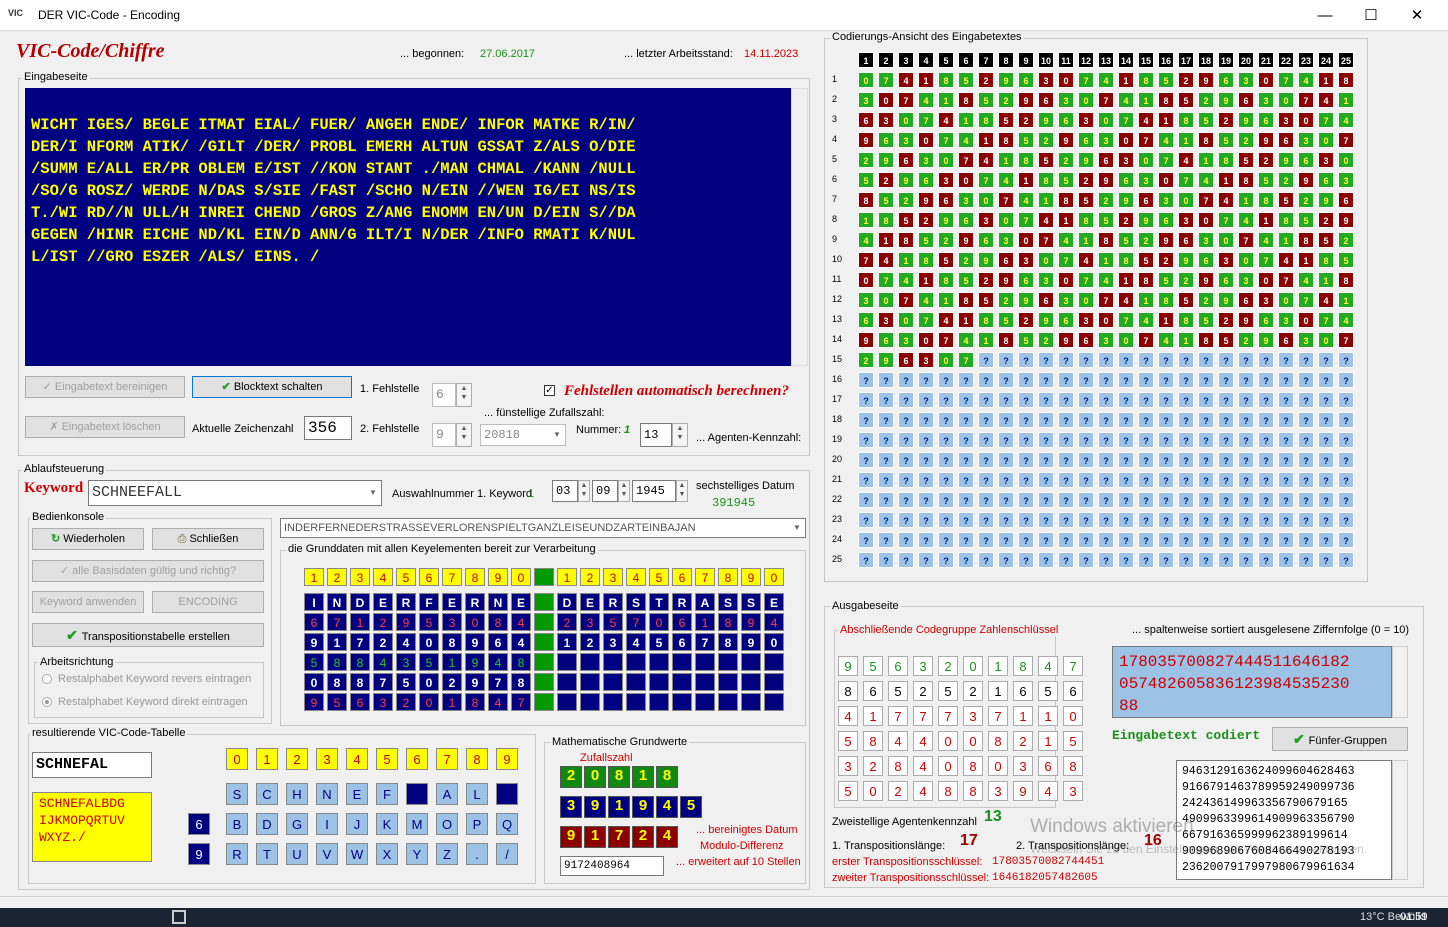 This screenshot has width=1448, height=927. I want to click on auto-checkbox: ✓, so click(549, 390).